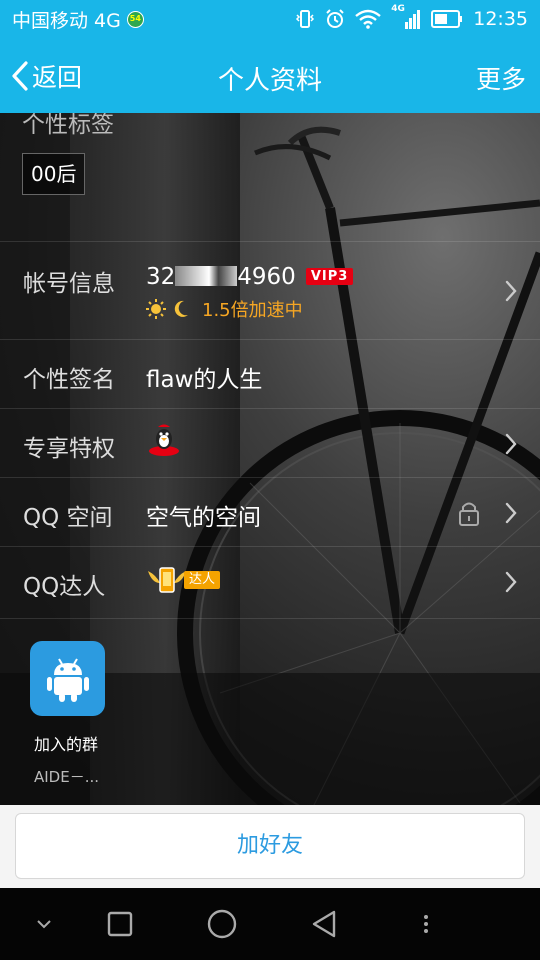 The height and width of the screenshot is (960, 540). Describe the element at coordinates (270, 19) in the screenshot. I see `status-bar: 中国移动 4G 54 4G 12:35` at that location.